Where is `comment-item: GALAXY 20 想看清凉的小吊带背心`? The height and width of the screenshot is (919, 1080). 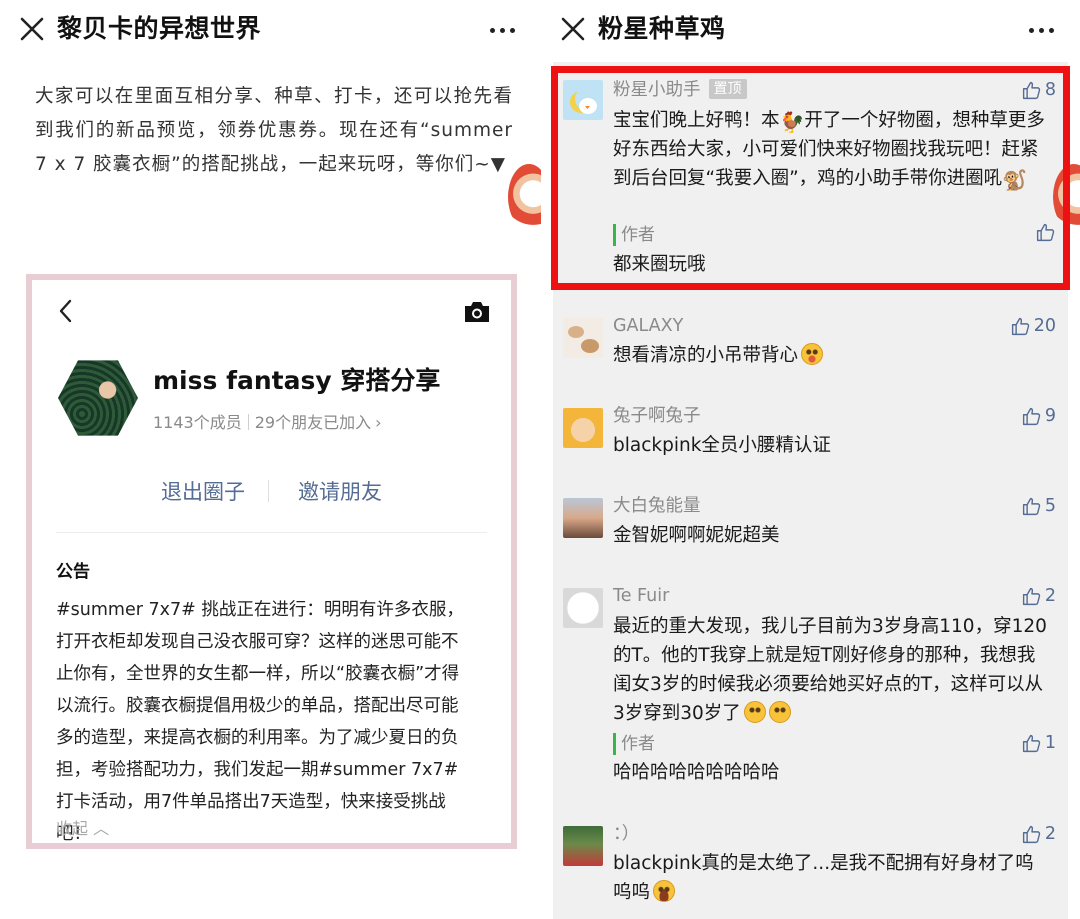
comment-item: GALAXY 20 想看清凉的小吊带背心 is located at coordinates (810, 347).